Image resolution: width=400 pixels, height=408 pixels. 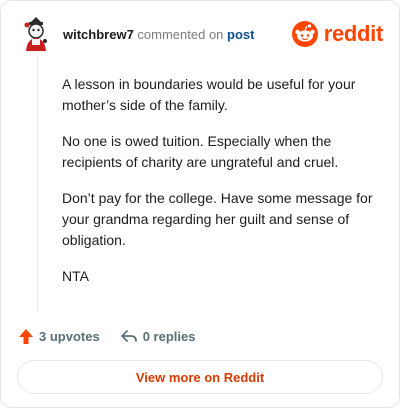 I want to click on thread-line, so click(x=37, y=184).